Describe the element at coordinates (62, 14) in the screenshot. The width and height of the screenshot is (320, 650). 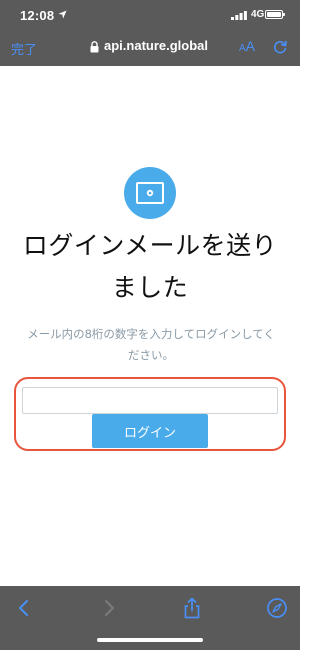
I see `location-arrow-icon` at that location.